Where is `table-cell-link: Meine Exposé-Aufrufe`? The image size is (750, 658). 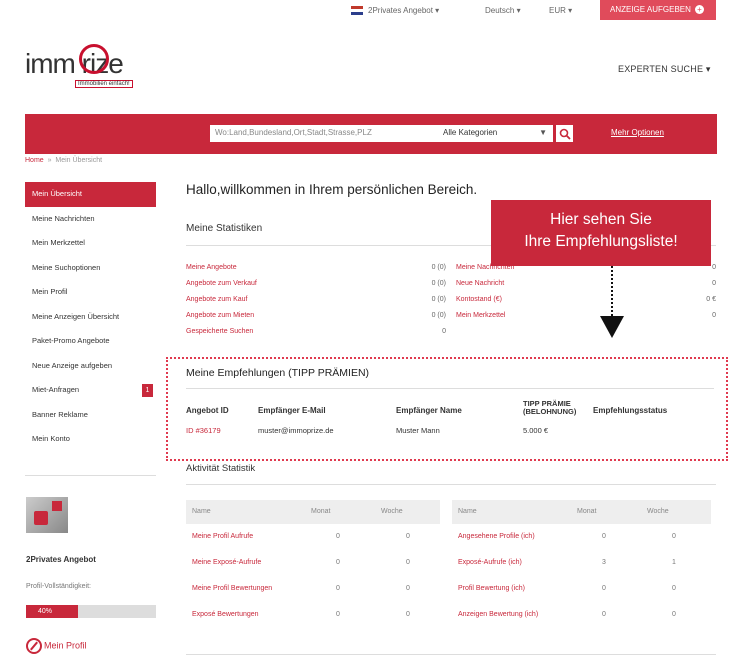 table-cell-link: Meine Exposé-Aufrufe is located at coordinates (226, 562).